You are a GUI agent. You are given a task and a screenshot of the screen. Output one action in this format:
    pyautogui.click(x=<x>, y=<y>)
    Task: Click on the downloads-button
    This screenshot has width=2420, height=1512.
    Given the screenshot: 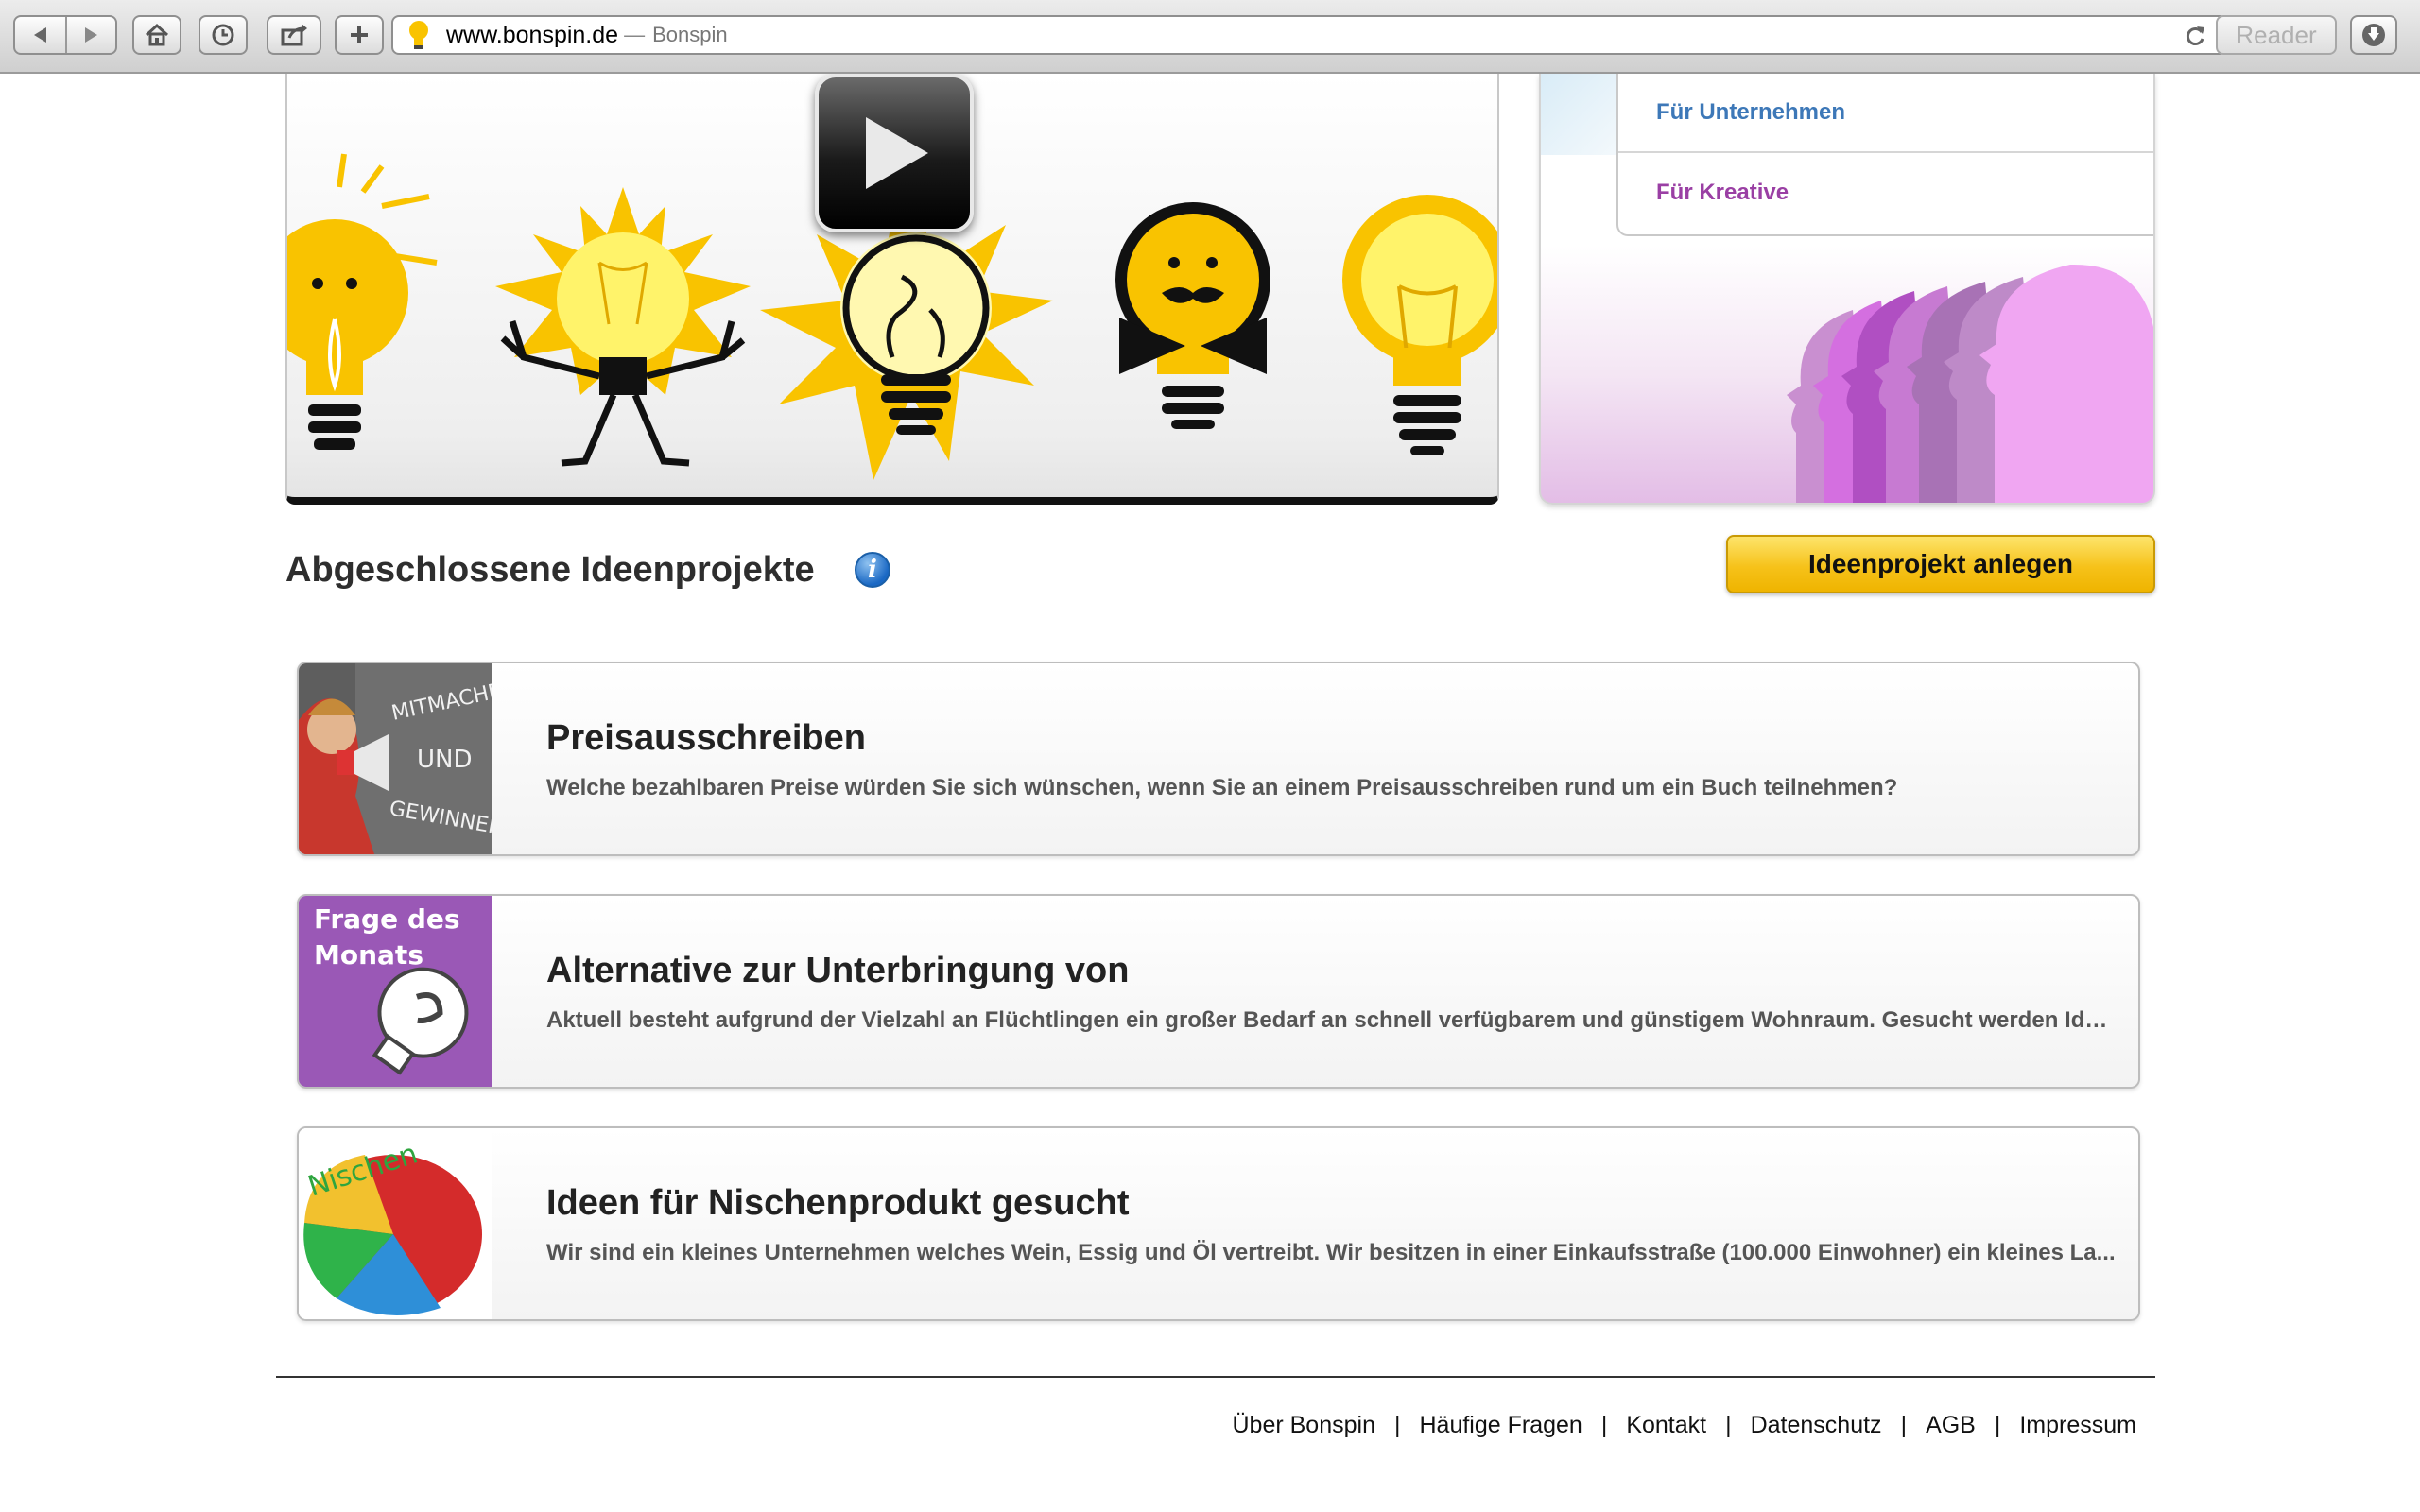 What is the action you would take?
    pyautogui.click(x=2373, y=35)
    